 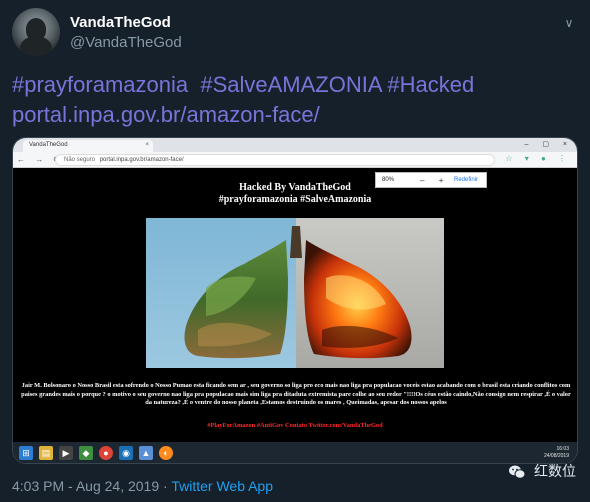 What do you see at coordinates (86, 453) in the screenshot?
I see `app-icon: ◆` at bounding box center [86, 453].